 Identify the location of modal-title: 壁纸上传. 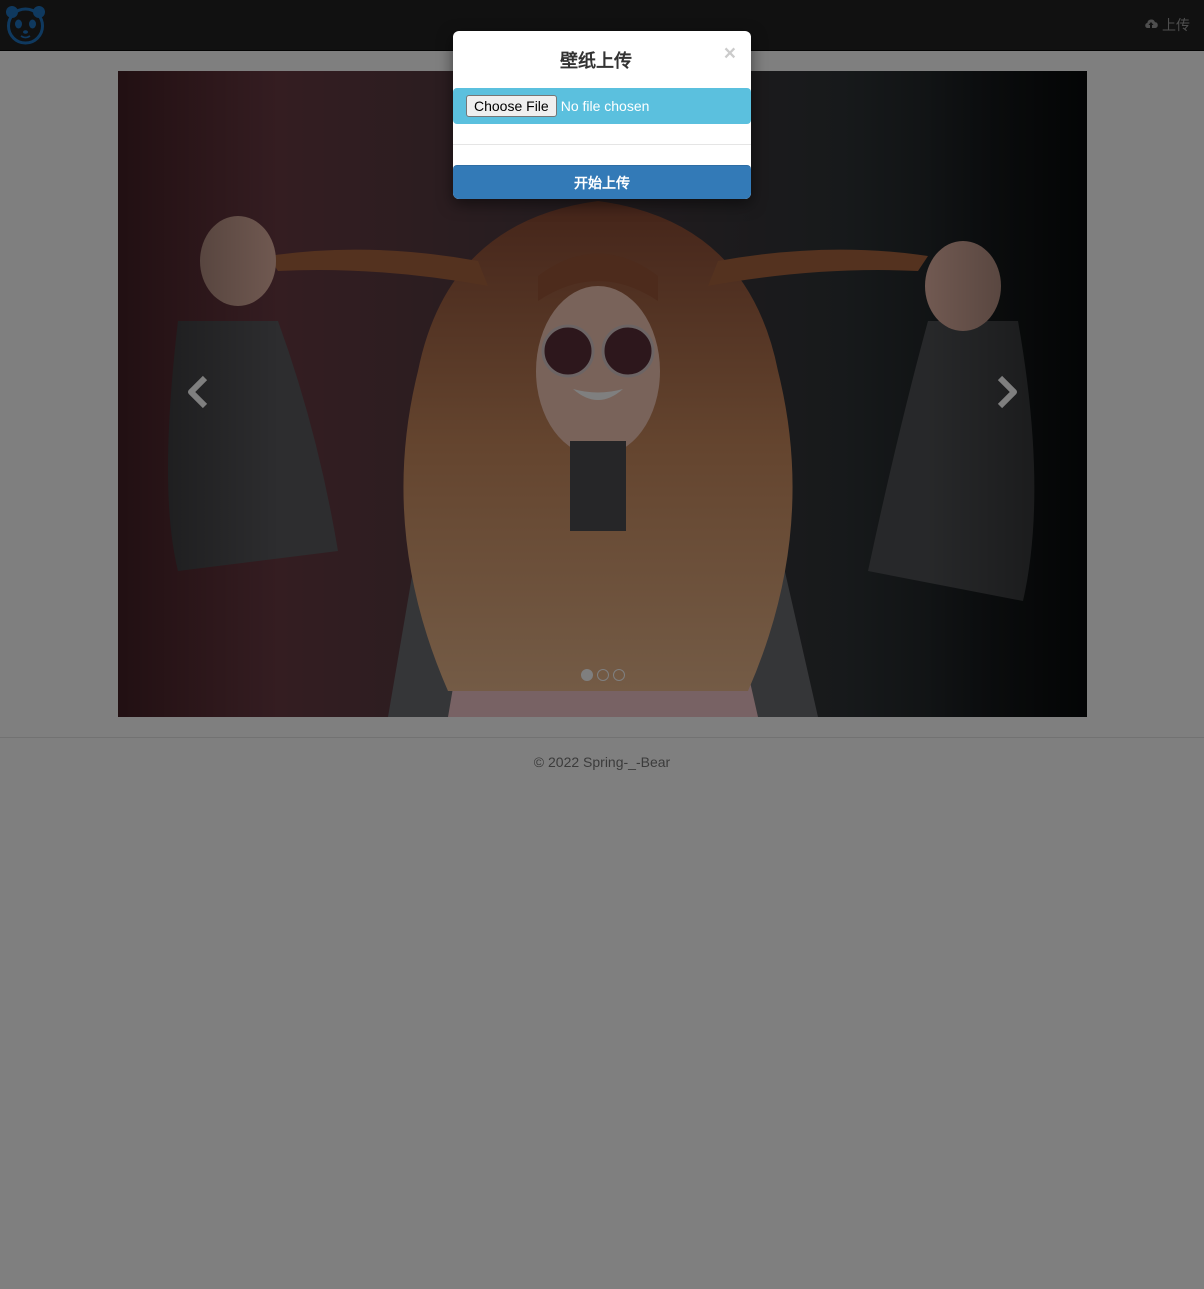
(596, 61).